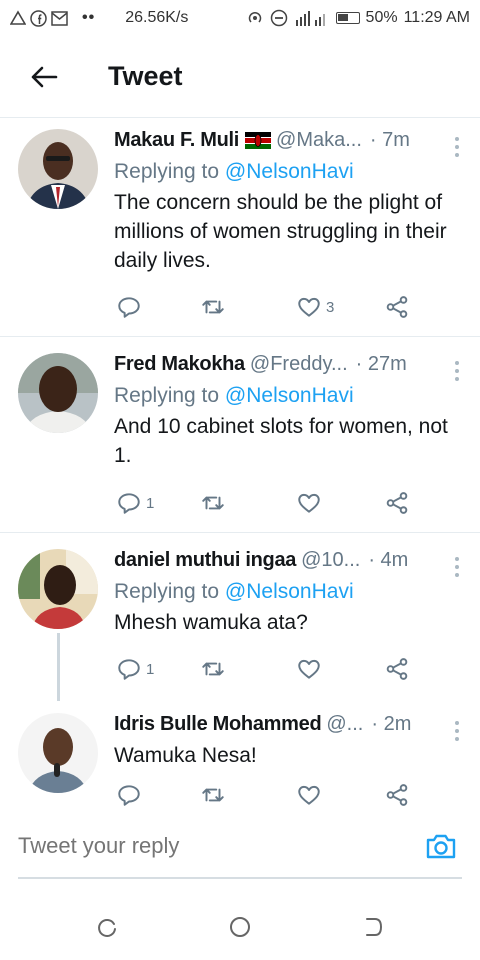 This screenshot has height=960, width=480. What do you see at coordinates (391, 723) in the screenshot?
I see `tweet-time: · 2m` at bounding box center [391, 723].